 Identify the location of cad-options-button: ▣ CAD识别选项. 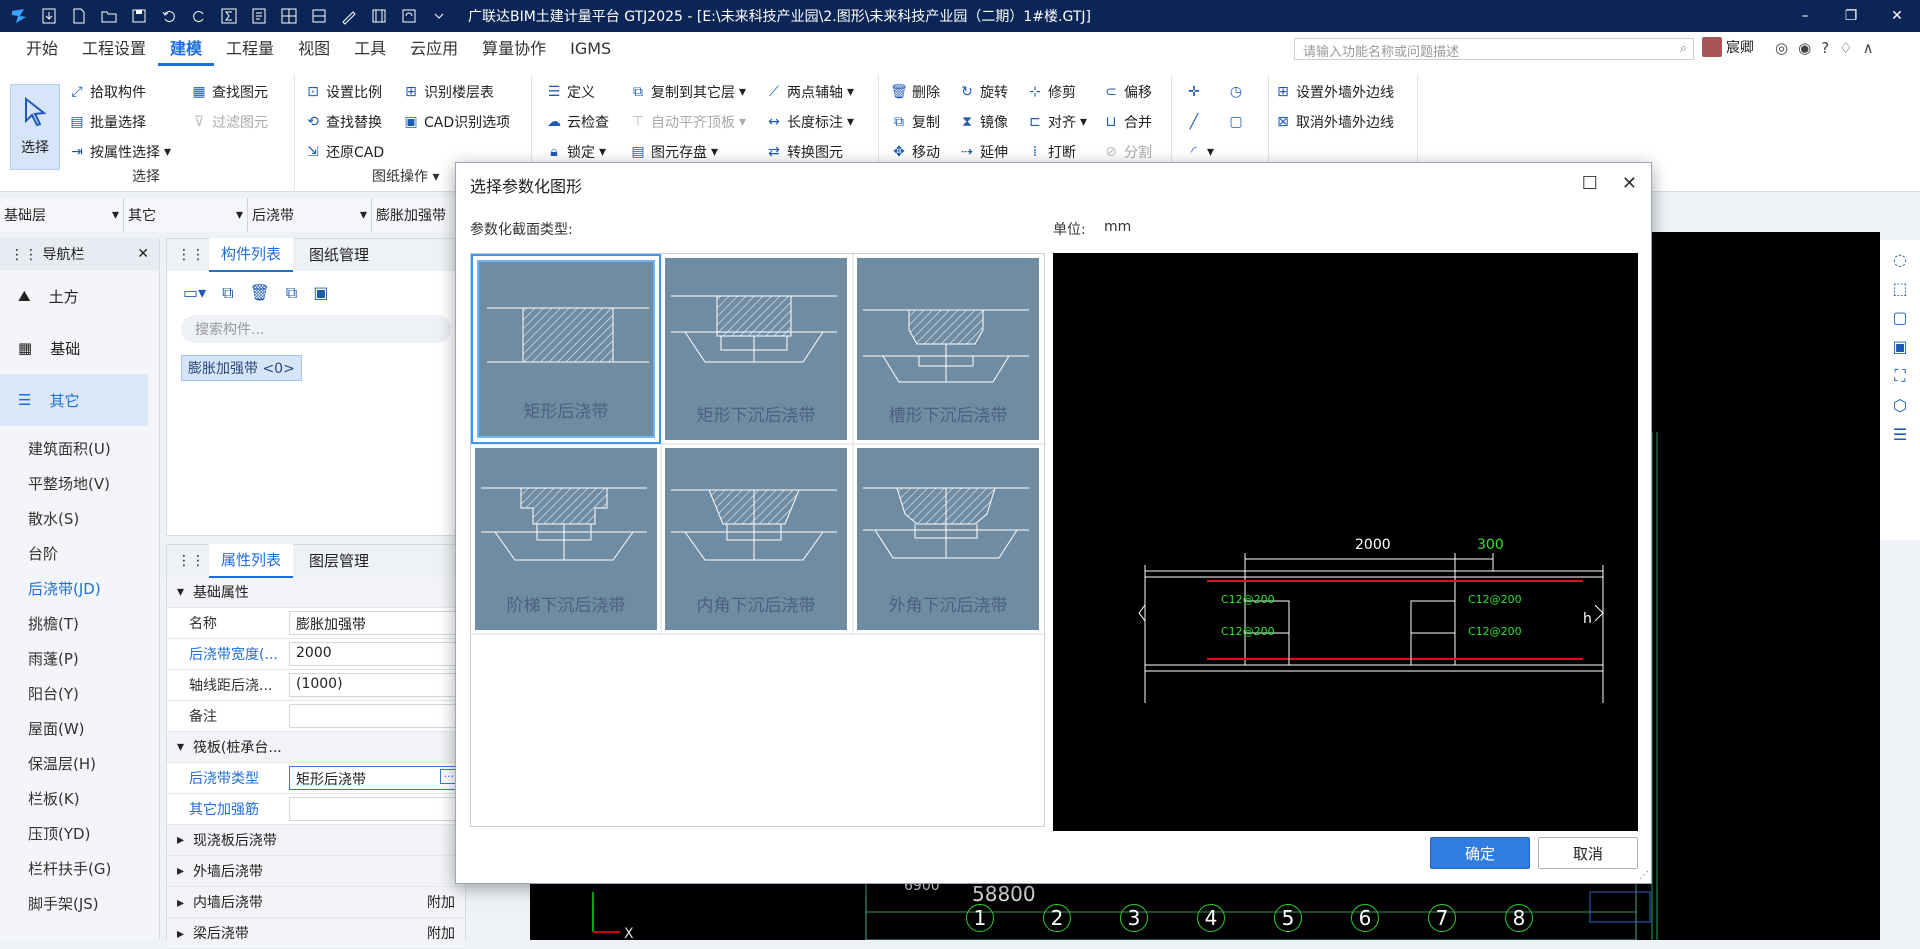
(456, 122).